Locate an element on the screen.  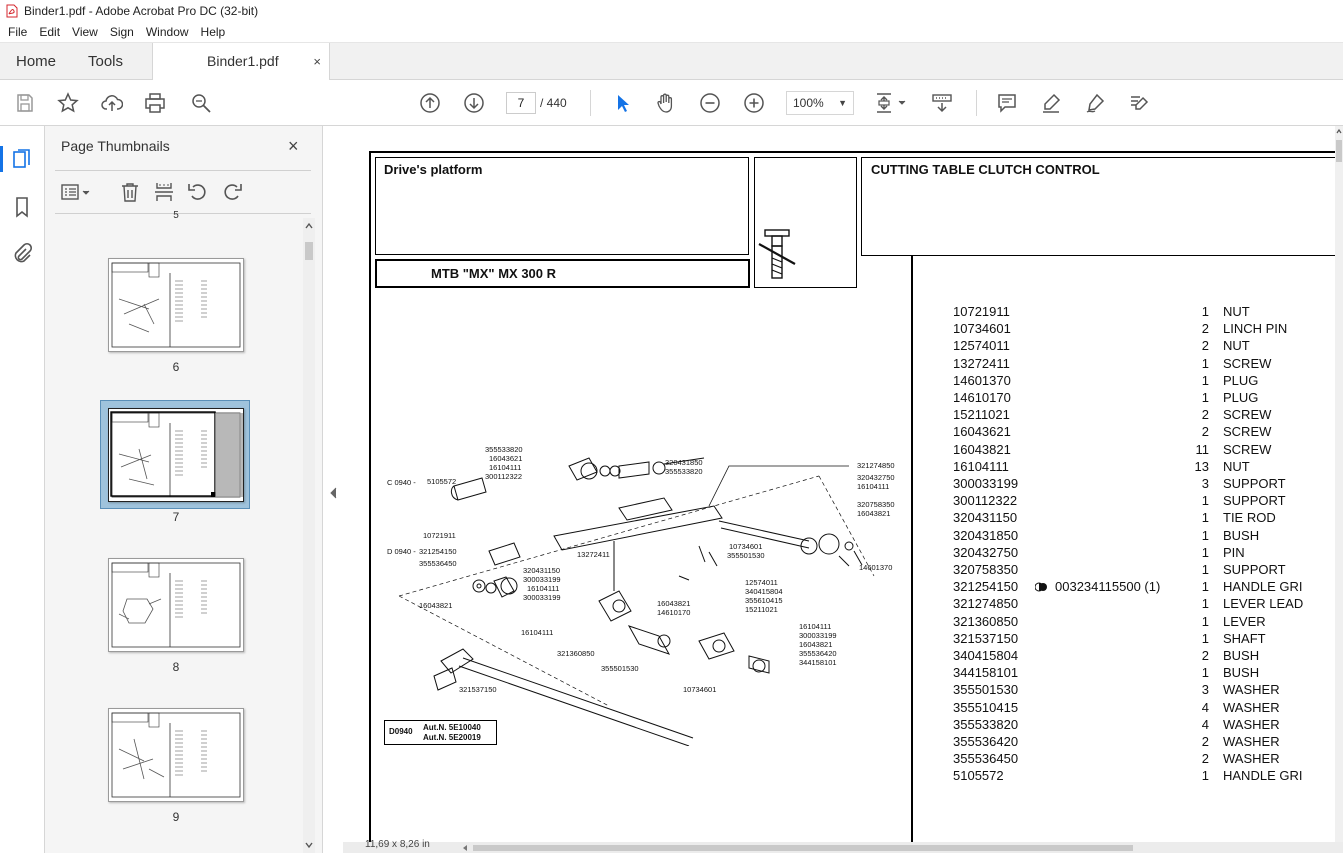
tab-document-label: Binder1.pdf is located at coordinates (243, 61).